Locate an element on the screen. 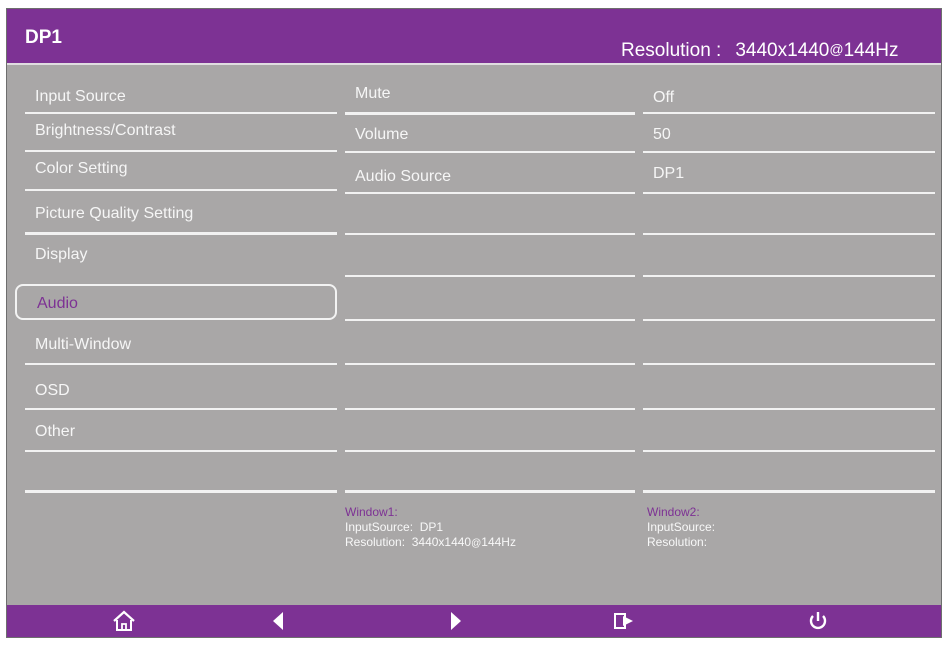 The image size is (948, 645). window1-input-source: InputSource: DP1 is located at coordinates (394, 527).